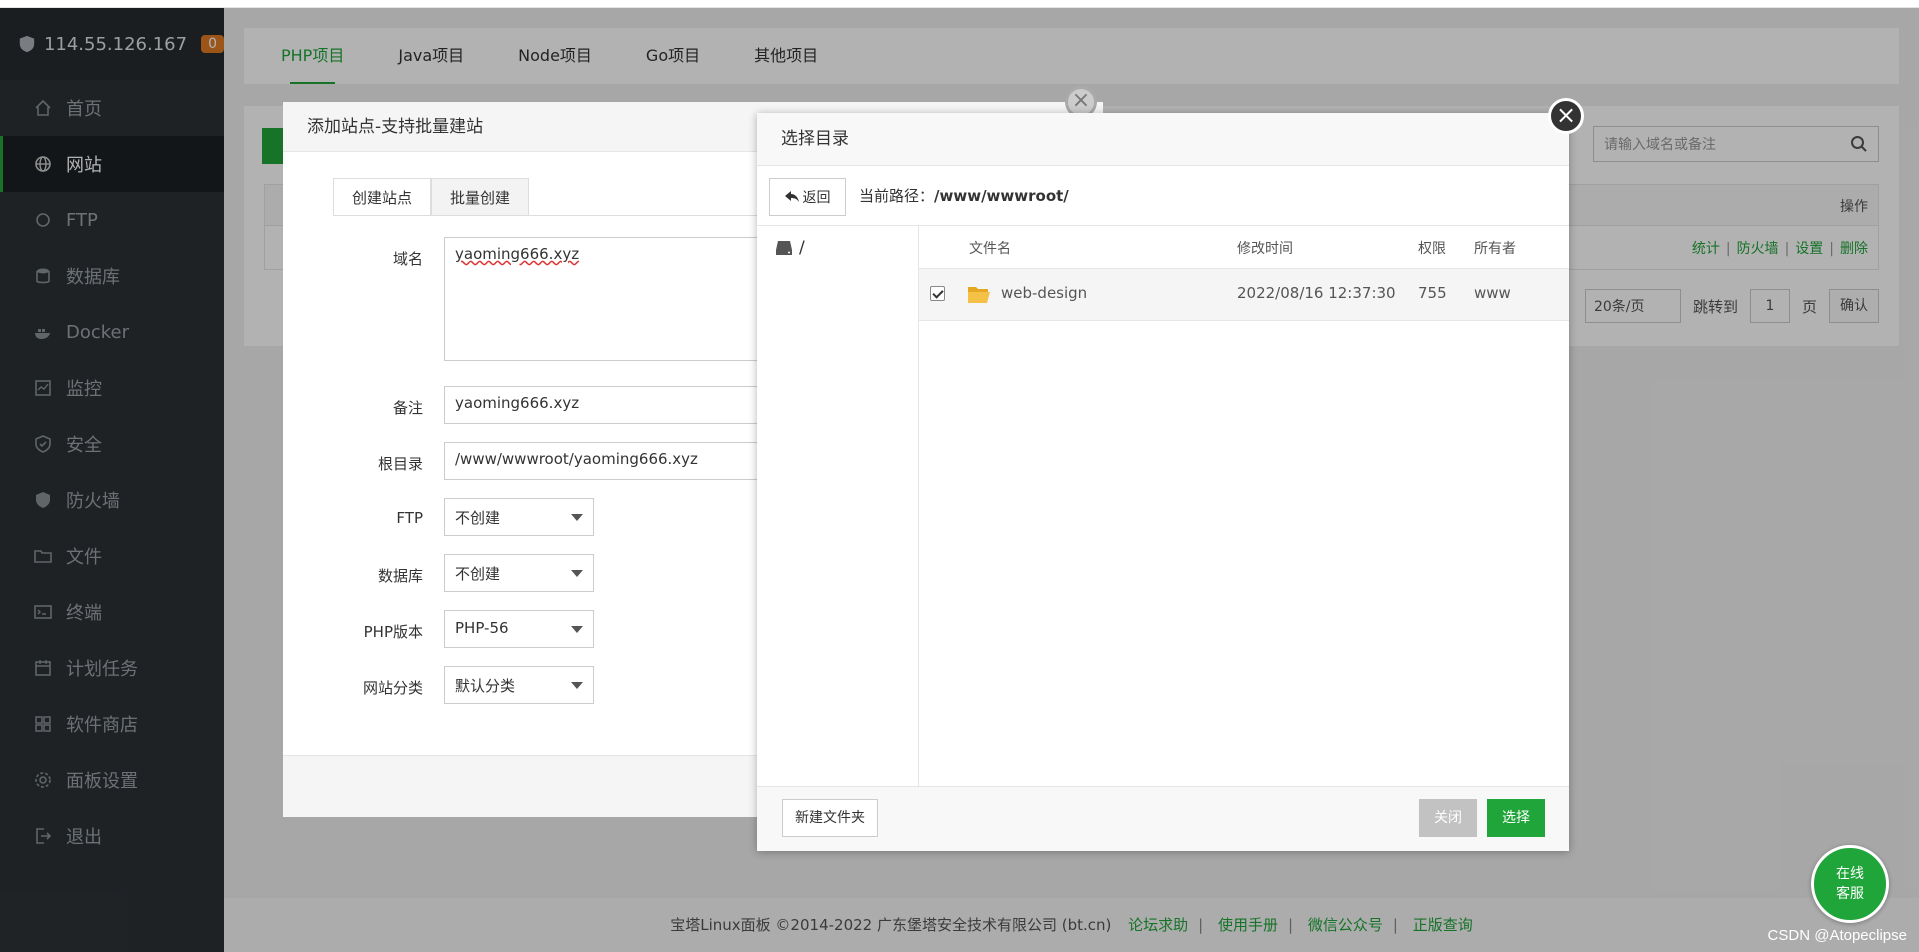 This screenshot has height=952, width=1919. What do you see at coordinates (959, 4) in the screenshot?
I see `top-strip` at bounding box center [959, 4].